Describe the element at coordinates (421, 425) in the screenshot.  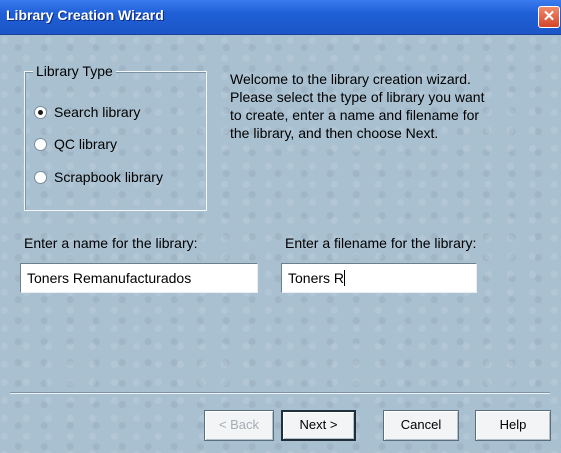
I see `cancel-button: Cancel` at that location.